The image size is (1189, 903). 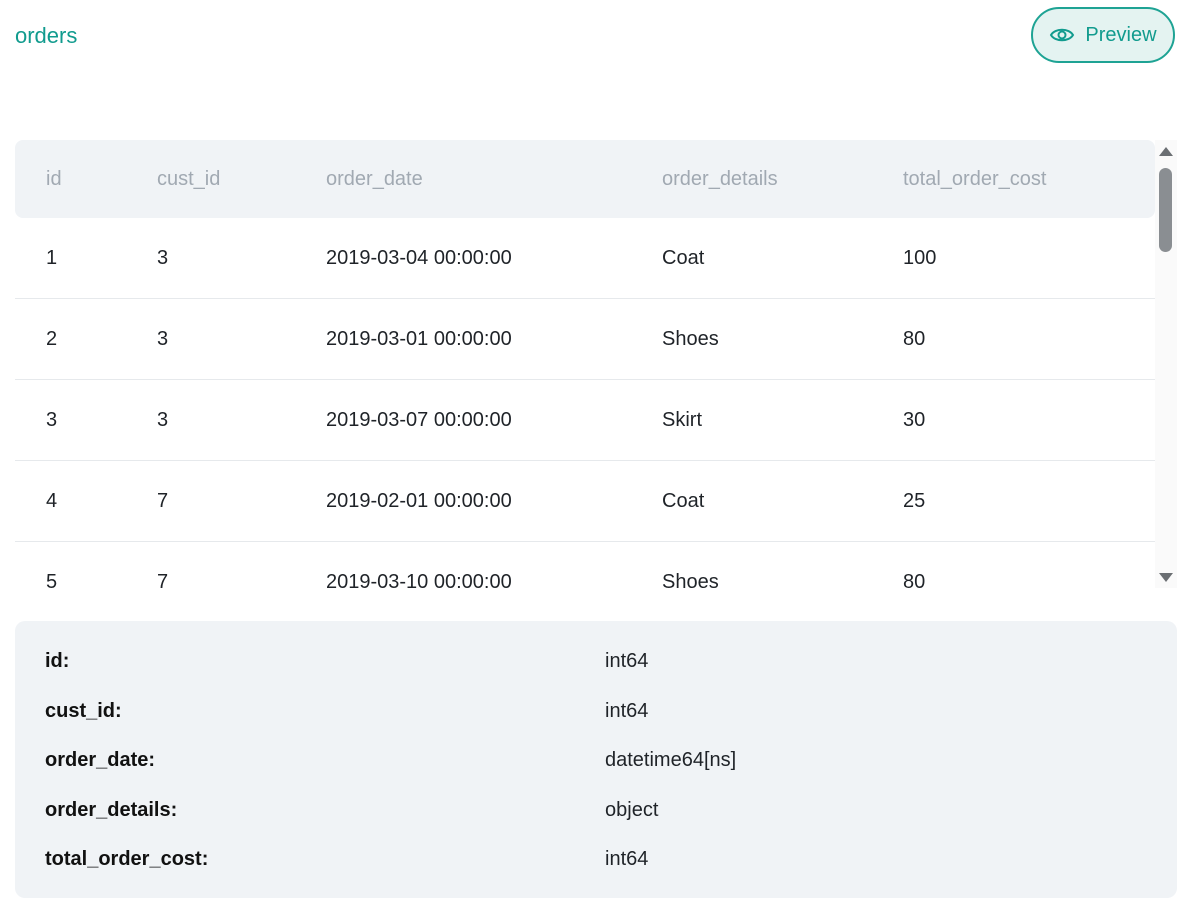 What do you see at coordinates (100, 760) in the screenshot?
I see `schema-column-name: order_date:` at bounding box center [100, 760].